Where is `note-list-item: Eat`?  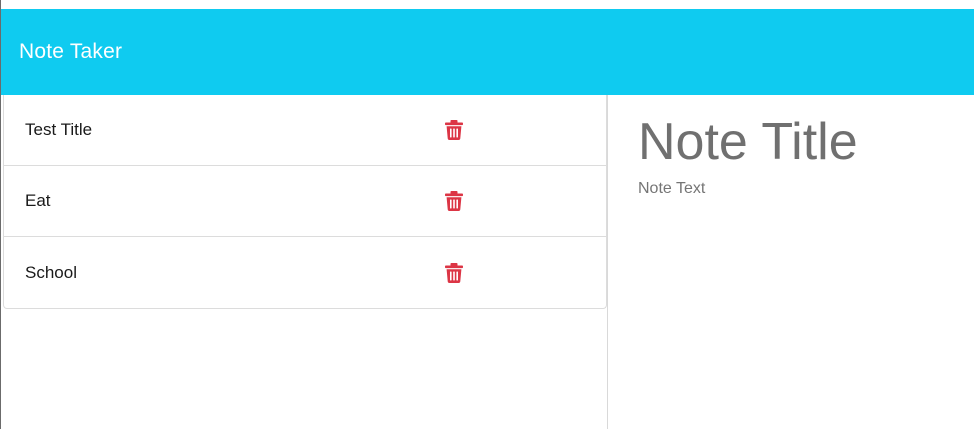
note-list-item: Eat is located at coordinates (305, 201).